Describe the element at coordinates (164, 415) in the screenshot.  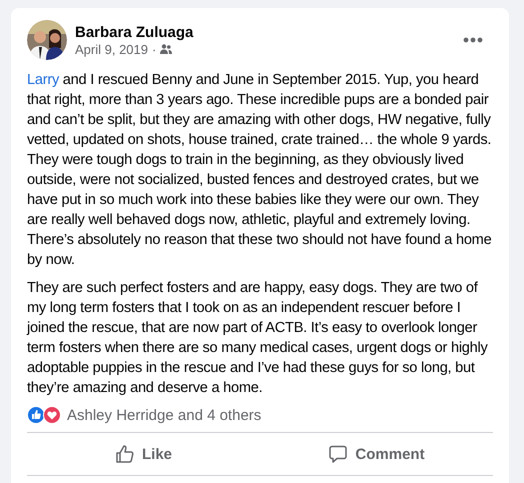
I see `reaction-summary: Ashley Herridge and 4 others` at that location.